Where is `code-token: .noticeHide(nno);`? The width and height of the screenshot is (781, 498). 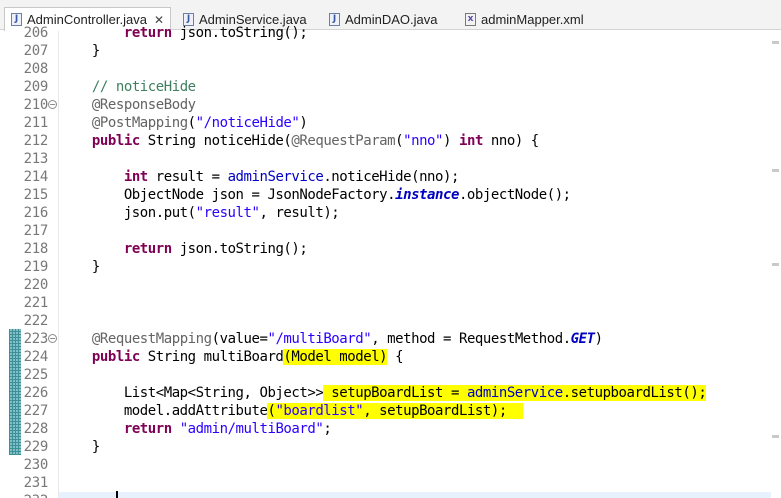
code-token: .noticeHide(nno); is located at coordinates (391, 177).